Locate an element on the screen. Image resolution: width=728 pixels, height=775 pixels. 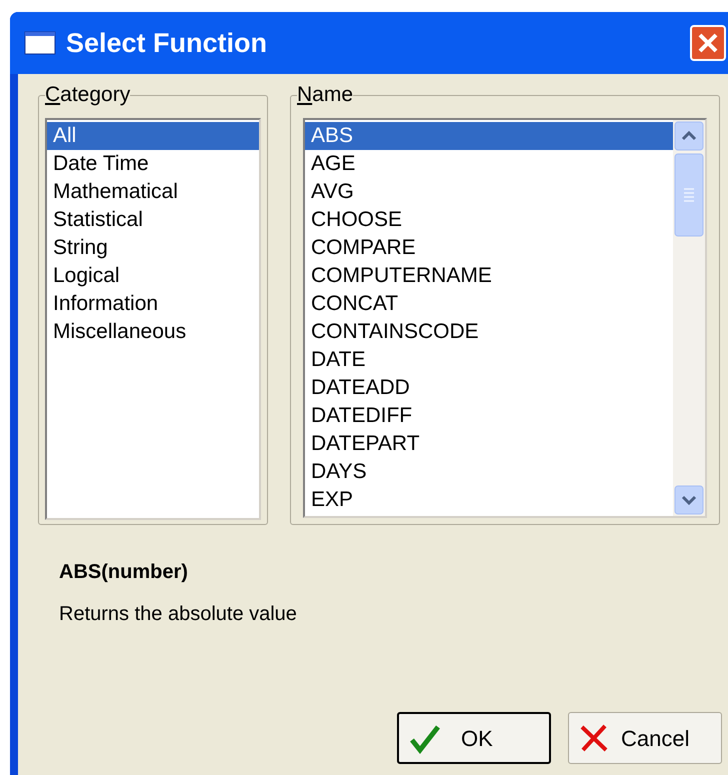
group-label: Category is located at coordinates (87, 95).